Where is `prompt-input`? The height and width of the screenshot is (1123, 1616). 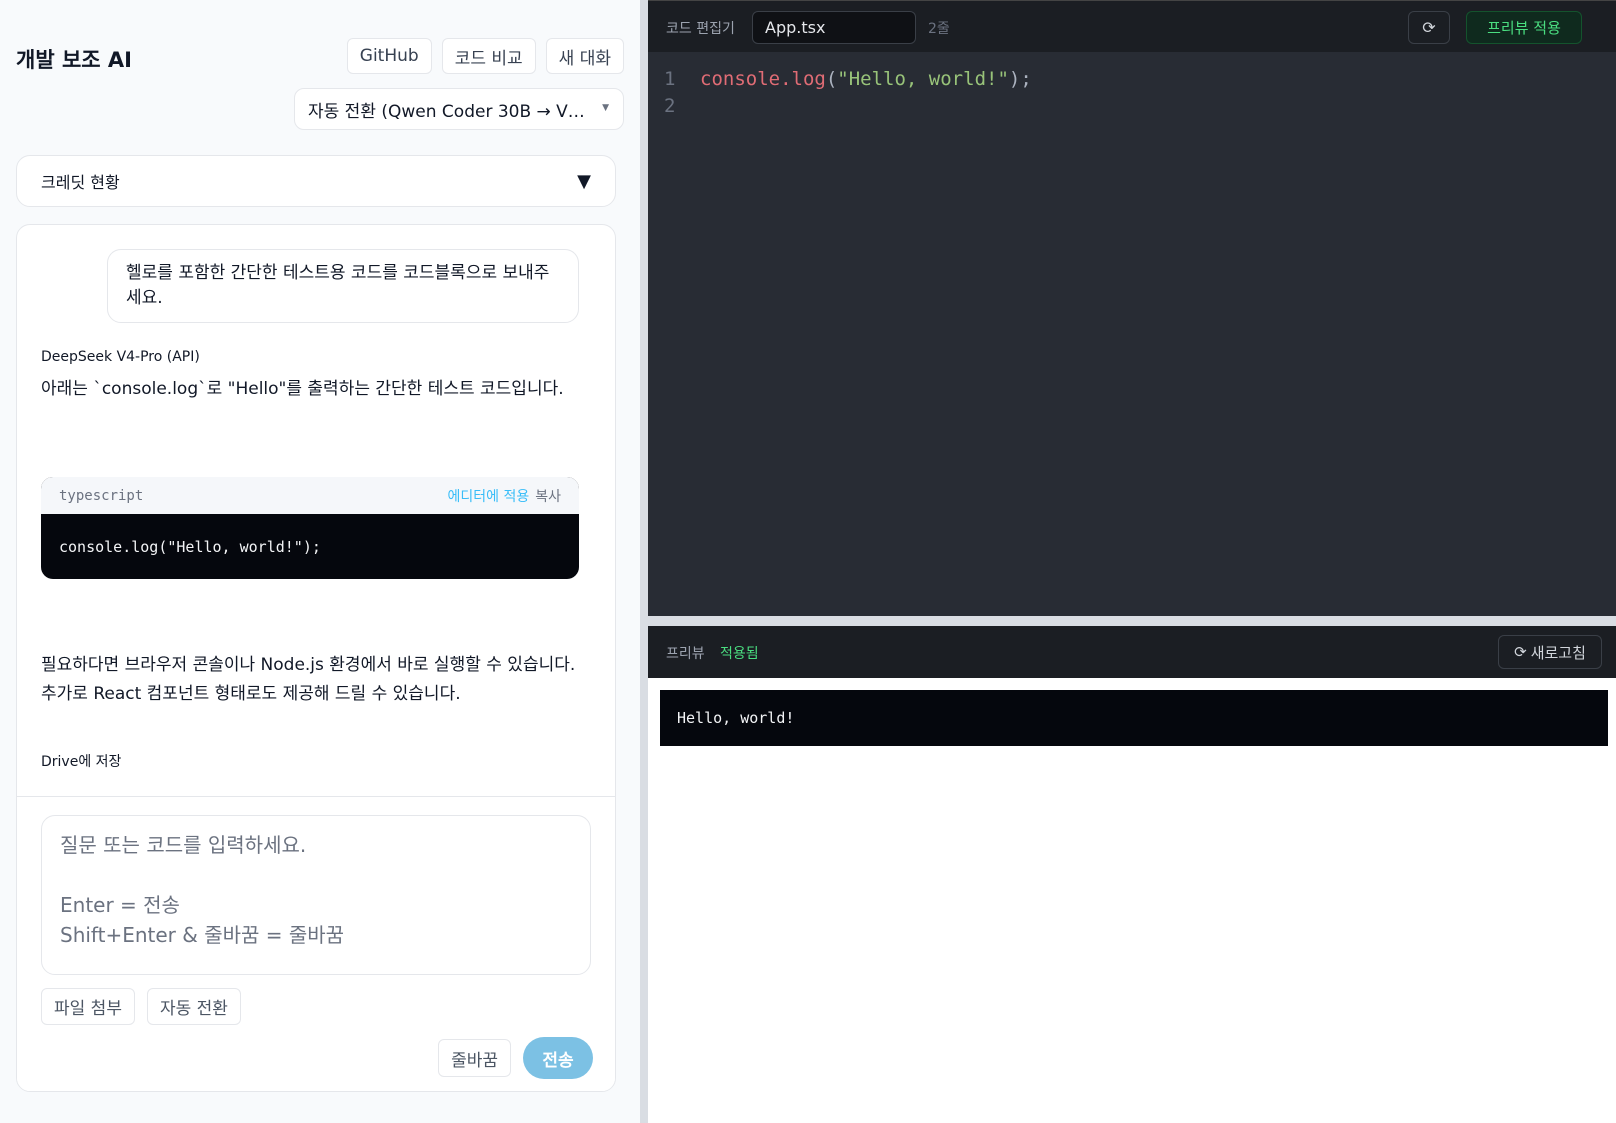 prompt-input is located at coordinates (316, 895).